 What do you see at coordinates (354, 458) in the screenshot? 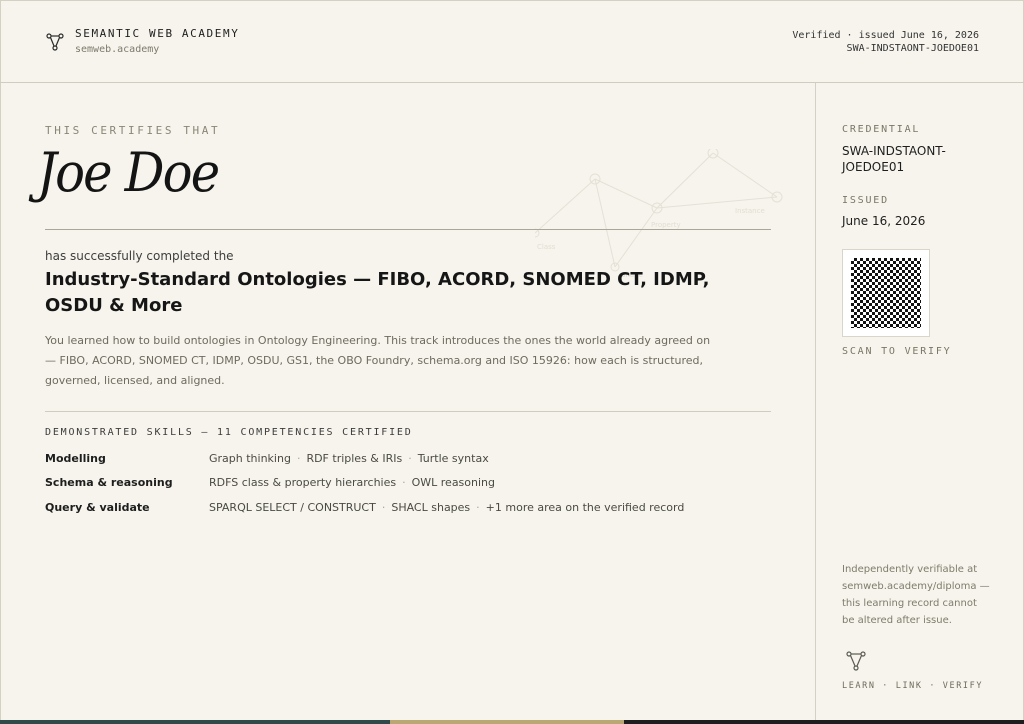
I see `skill-item: RDF triples & IRIs` at bounding box center [354, 458].